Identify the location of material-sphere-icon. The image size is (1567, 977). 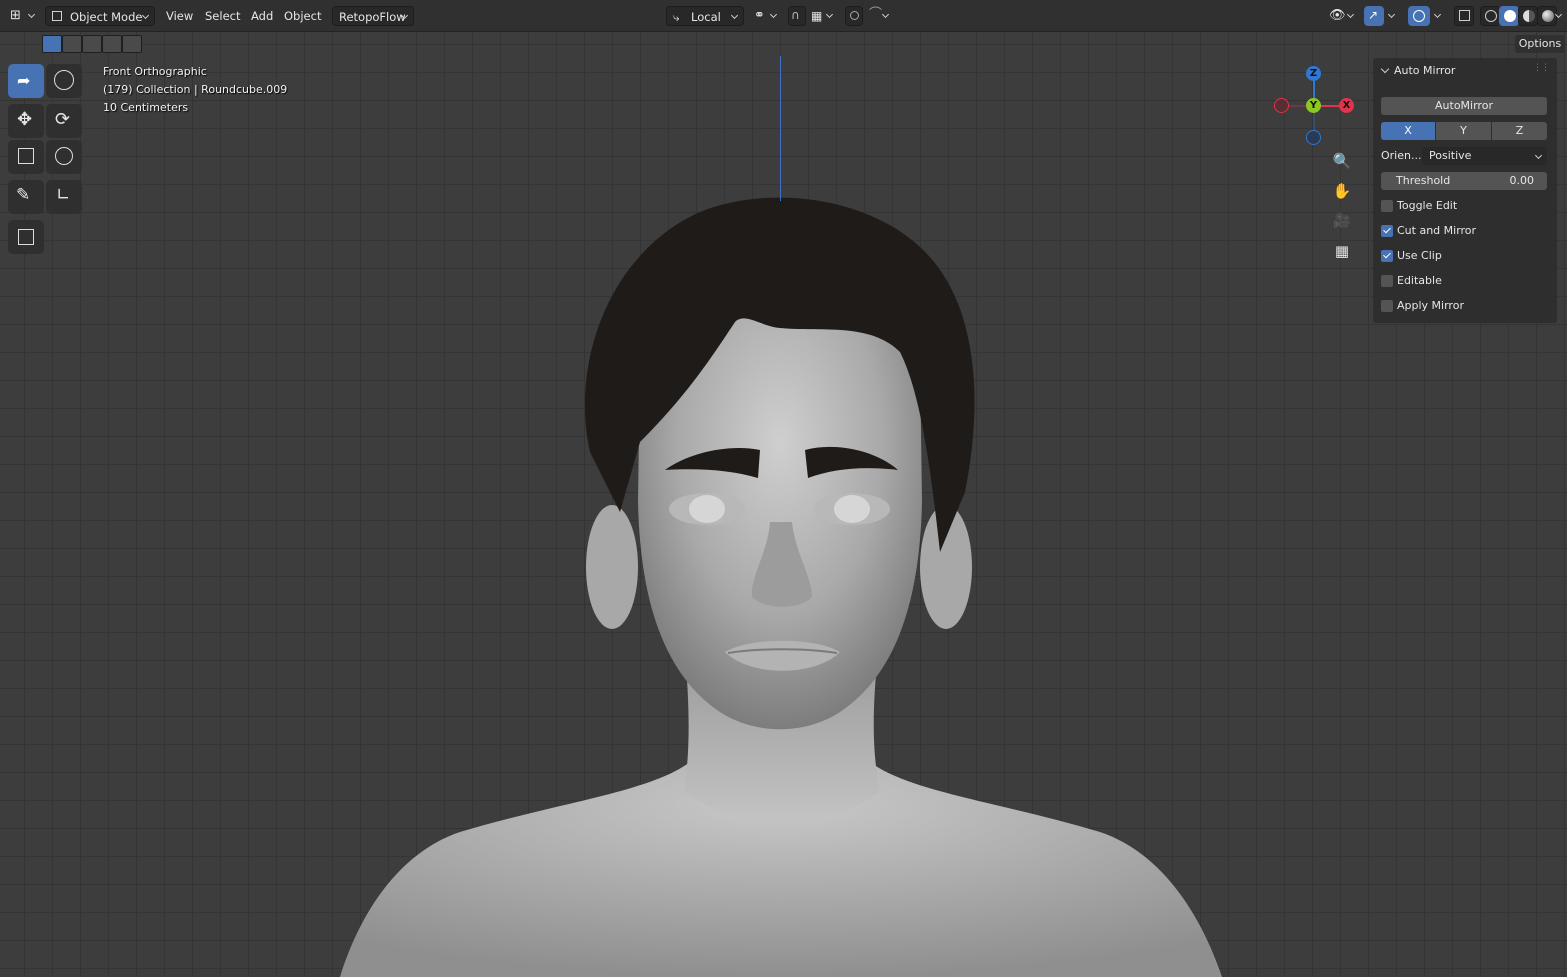
(1529, 16).